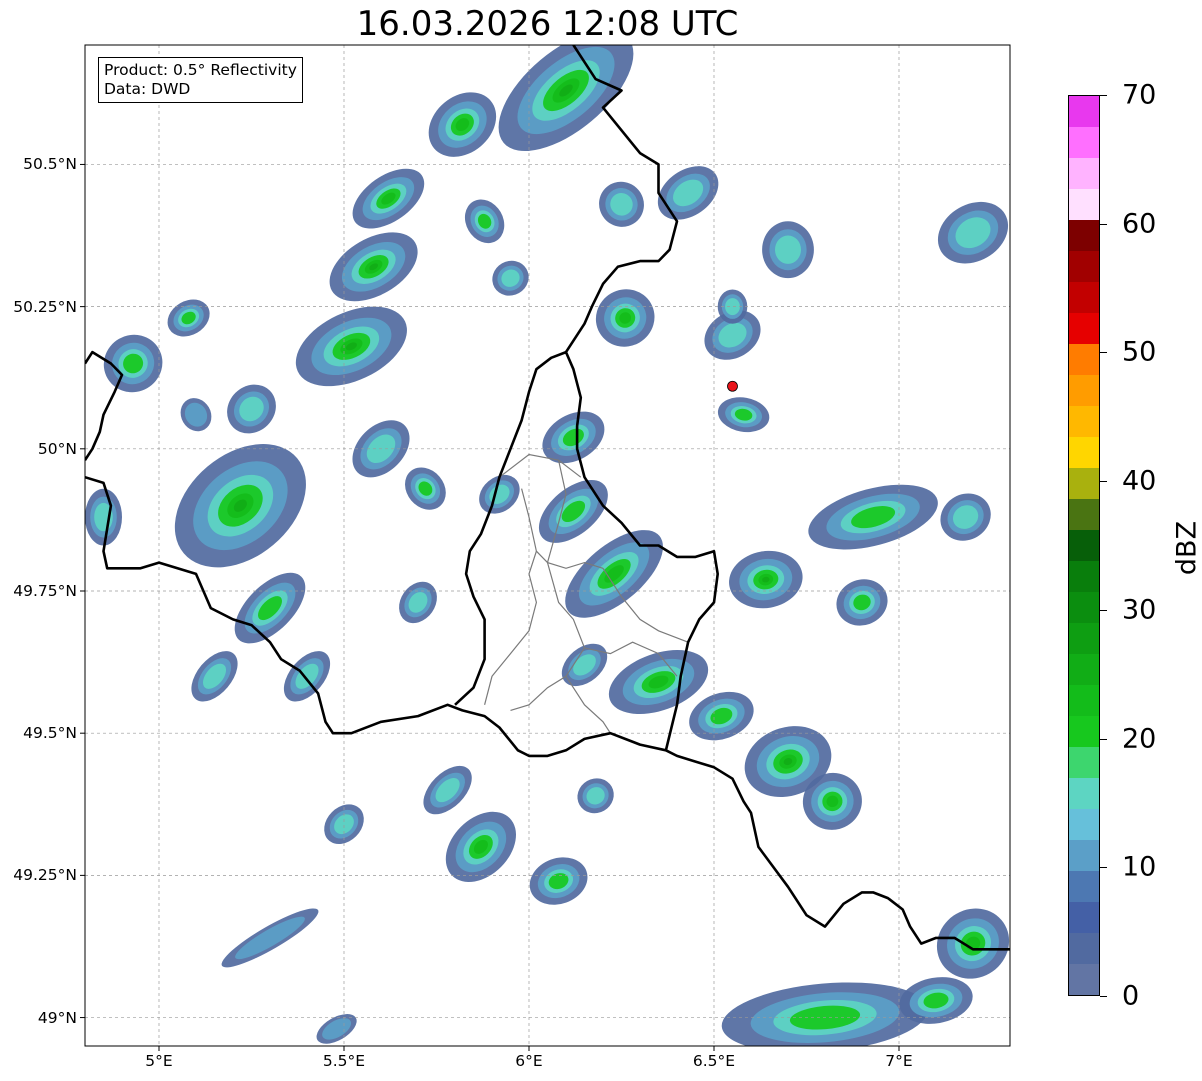  What do you see at coordinates (200, 70) in the screenshot?
I see `product-label: Product: 0.5° Reflectivity` at bounding box center [200, 70].